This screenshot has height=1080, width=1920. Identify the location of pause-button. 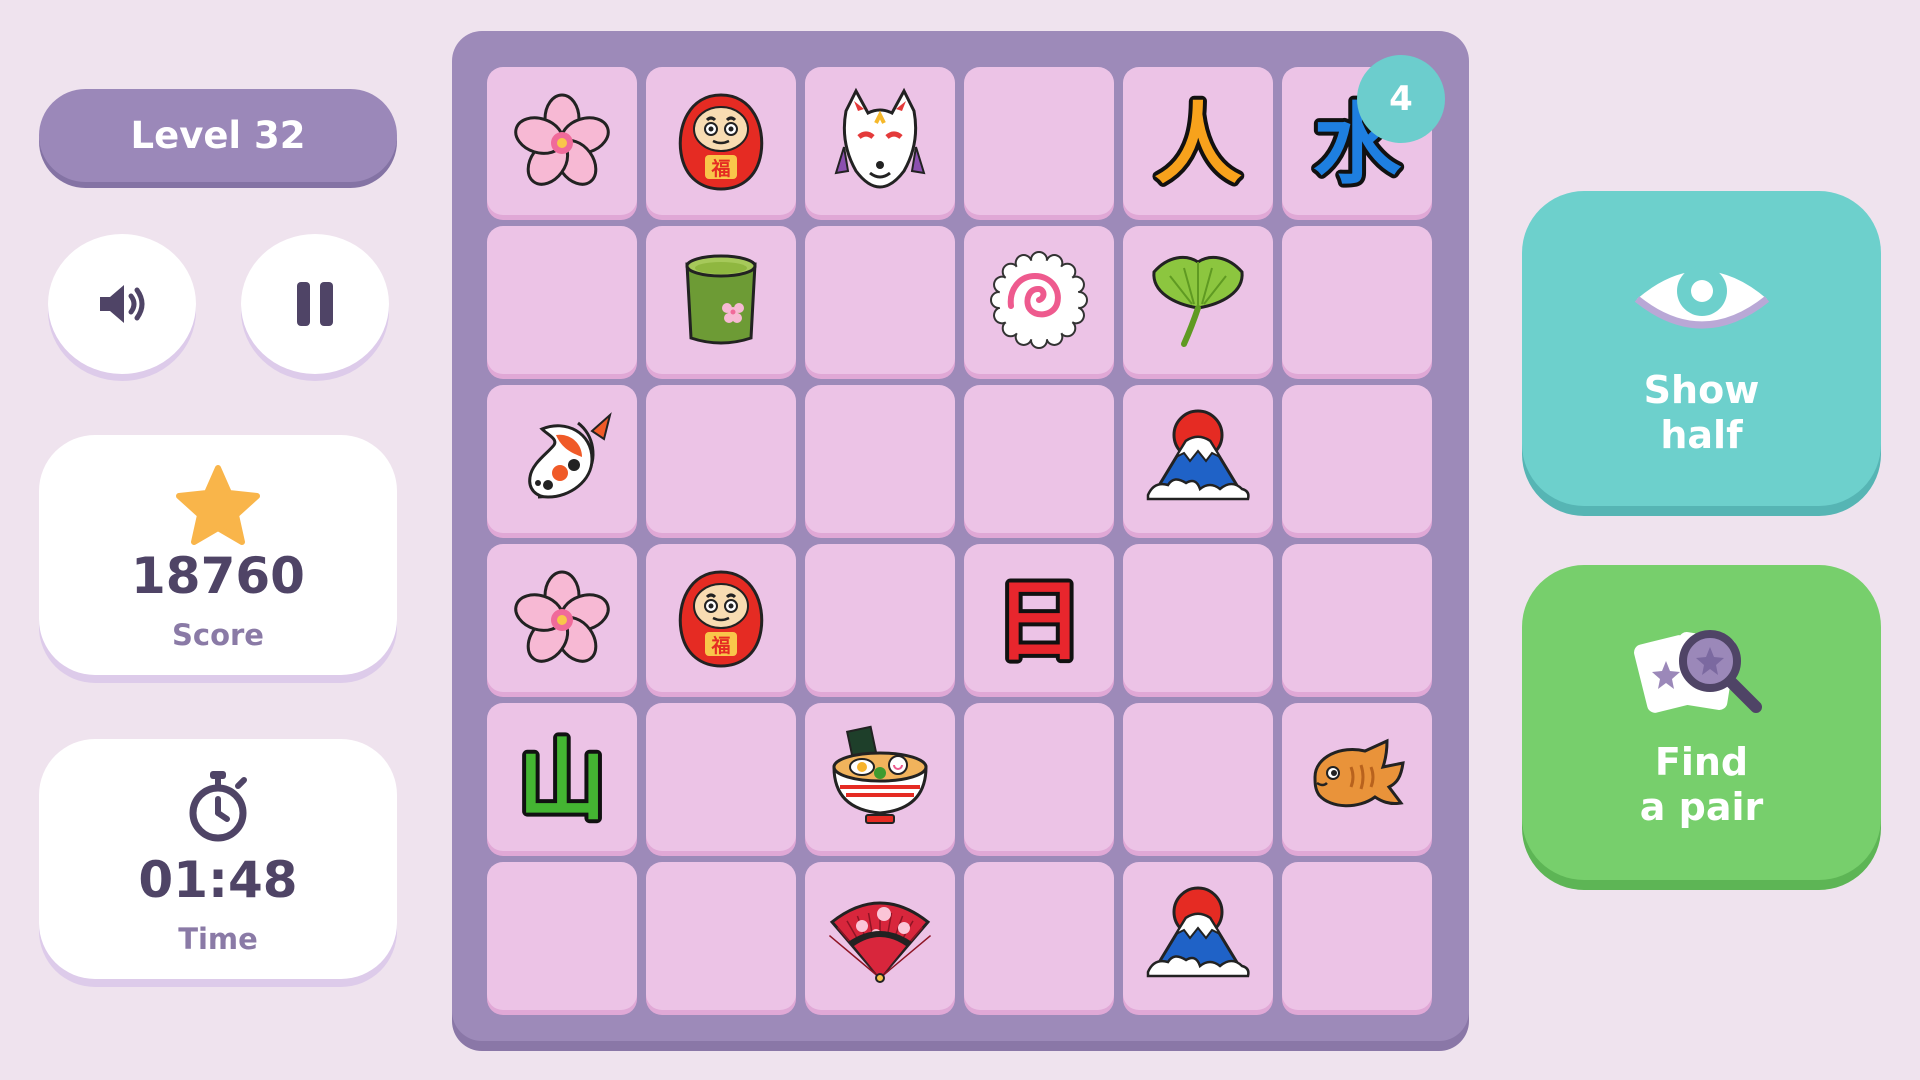
(315, 304).